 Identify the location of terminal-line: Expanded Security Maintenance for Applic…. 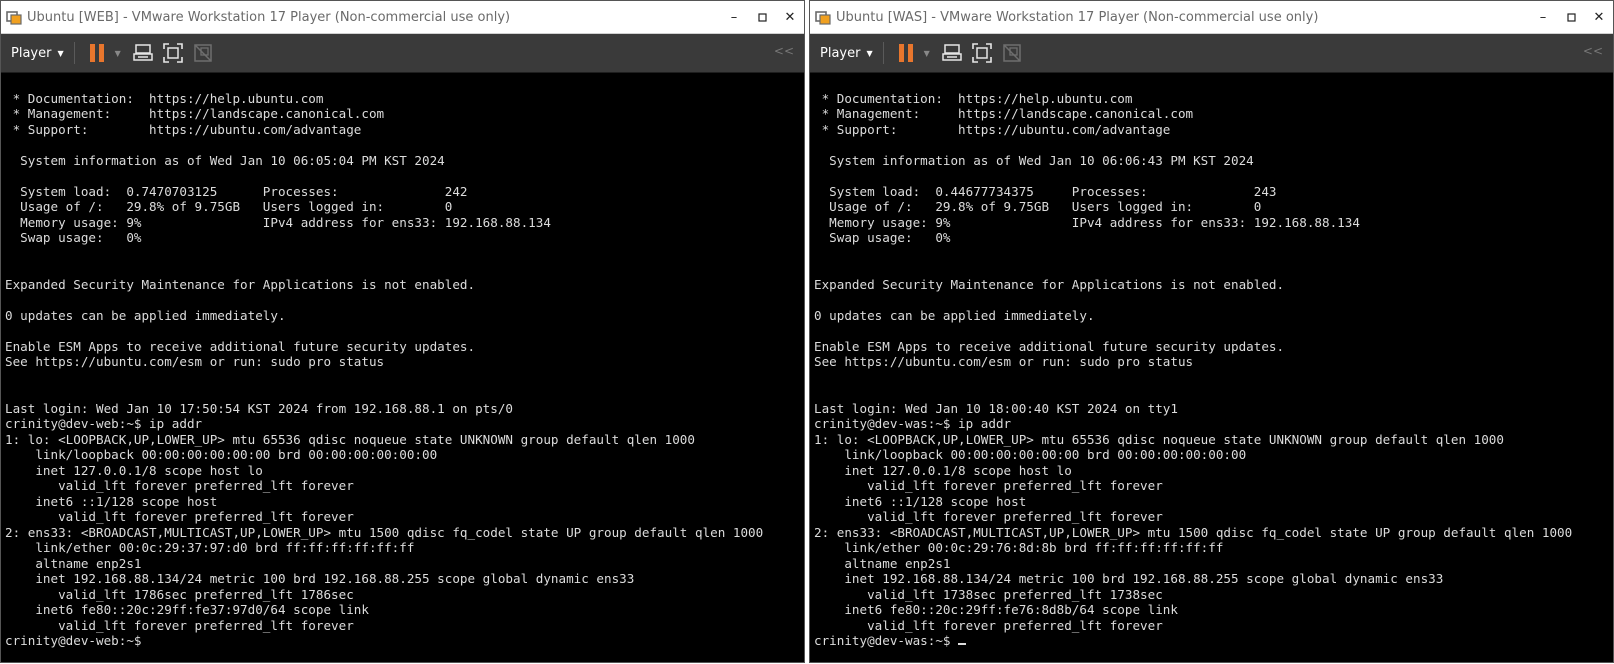
(1049, 284).